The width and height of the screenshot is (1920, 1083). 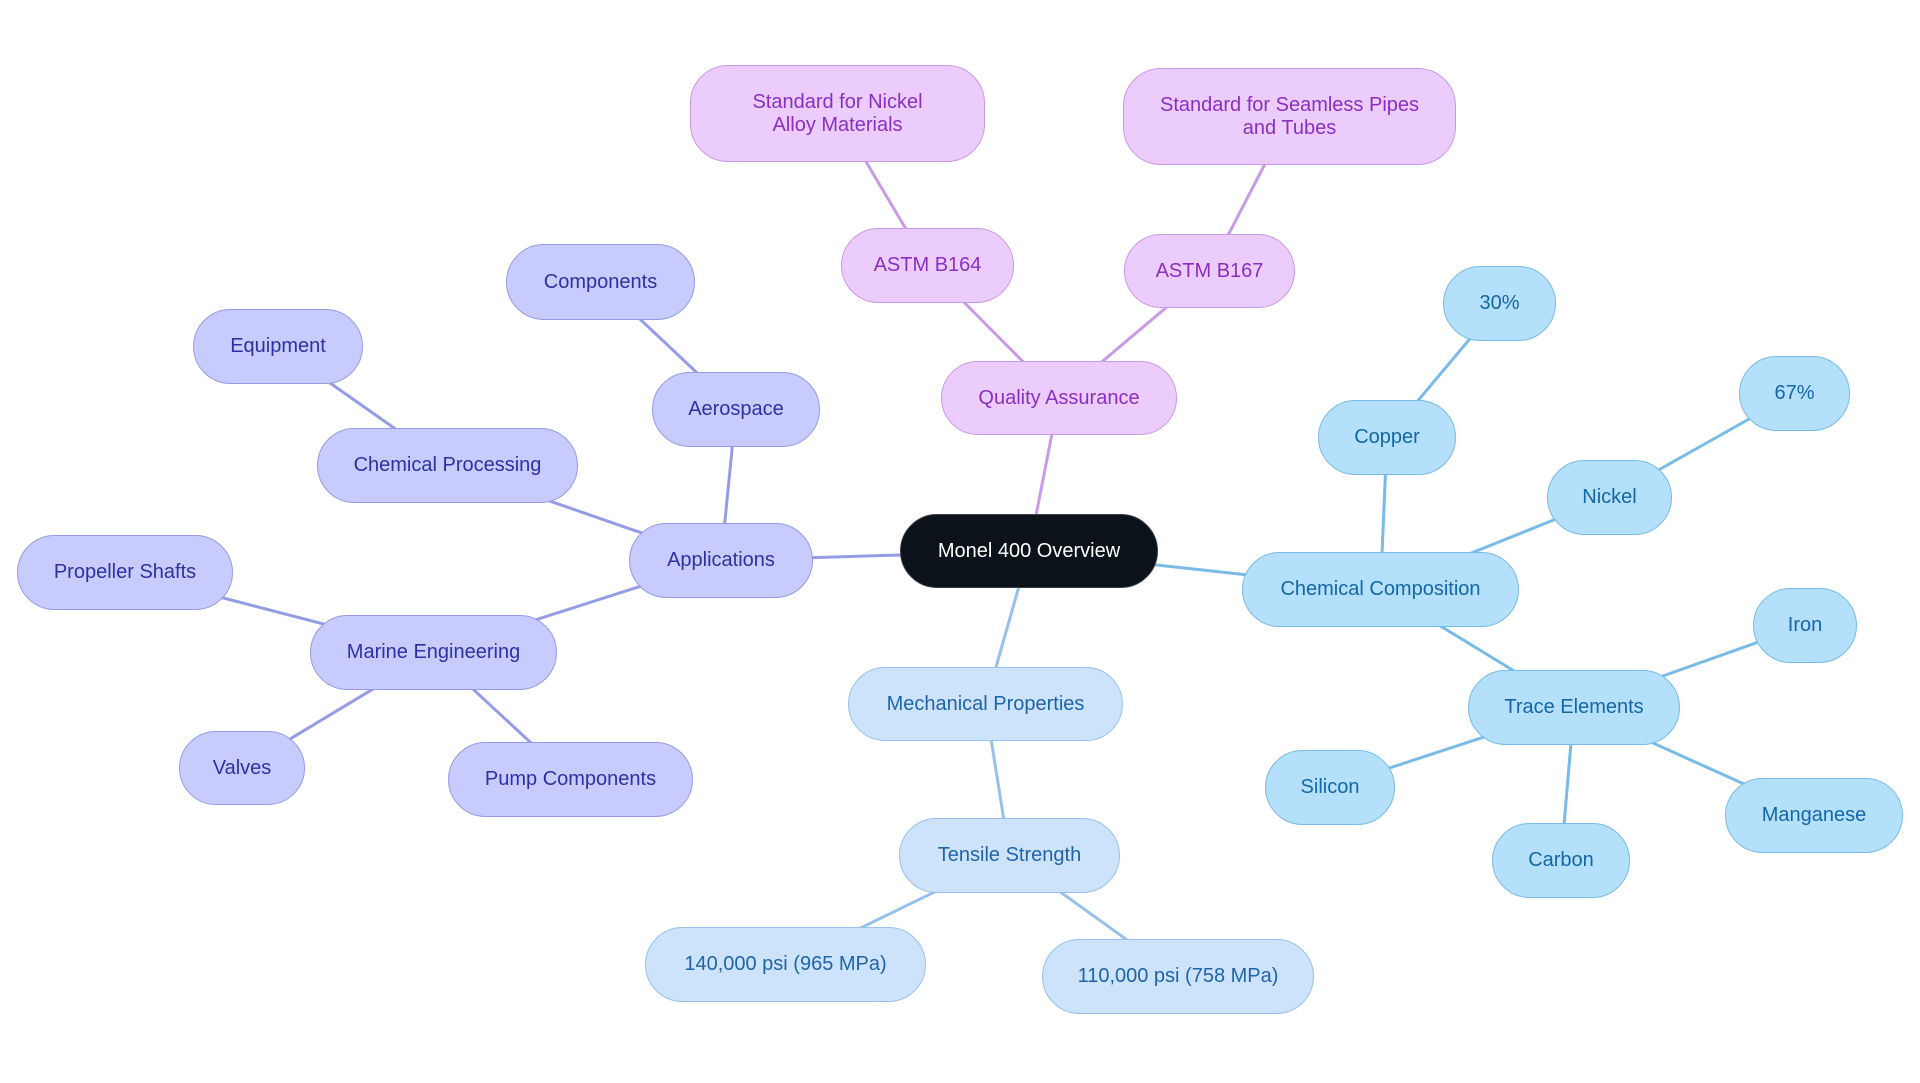 I want to click on node-trace-elements: Trace Elements, so click(x=1574, y=707).